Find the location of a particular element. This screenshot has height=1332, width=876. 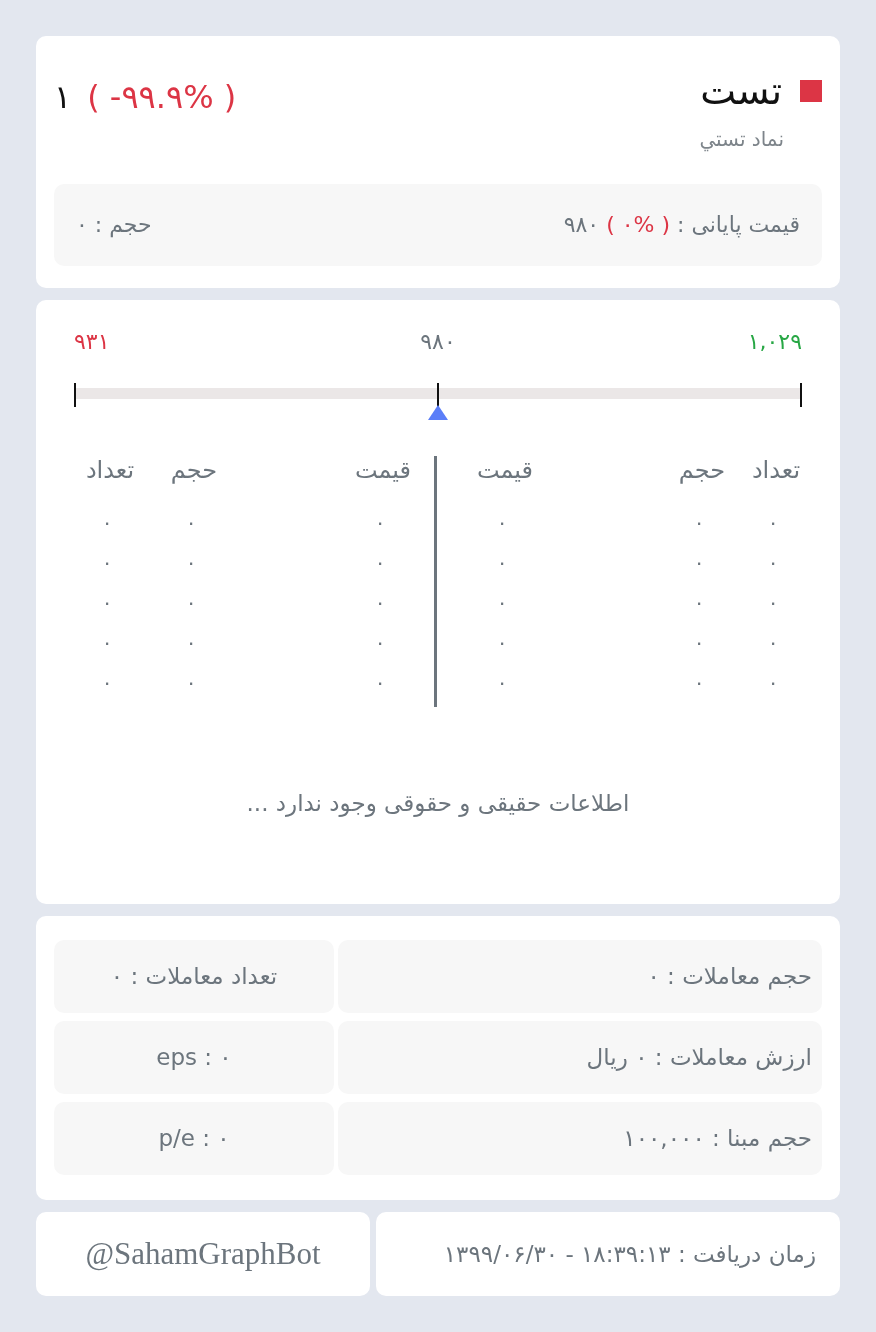

received-time-text: زمان دریافت : ۱۸:۳۹:۱۳ - ۱۳۹۹/۰۶/۳۰ is located at coordinates (629, 1255).